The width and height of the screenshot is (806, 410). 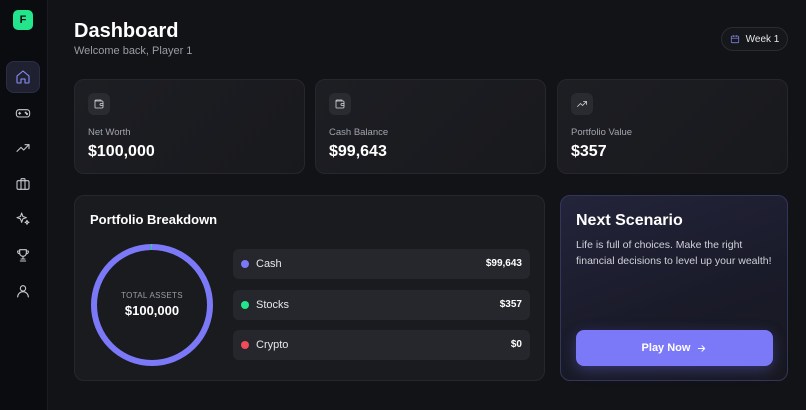 I want to click on stat-card-net-worth: Net Worth $100,000, so click(x=189, y=126).